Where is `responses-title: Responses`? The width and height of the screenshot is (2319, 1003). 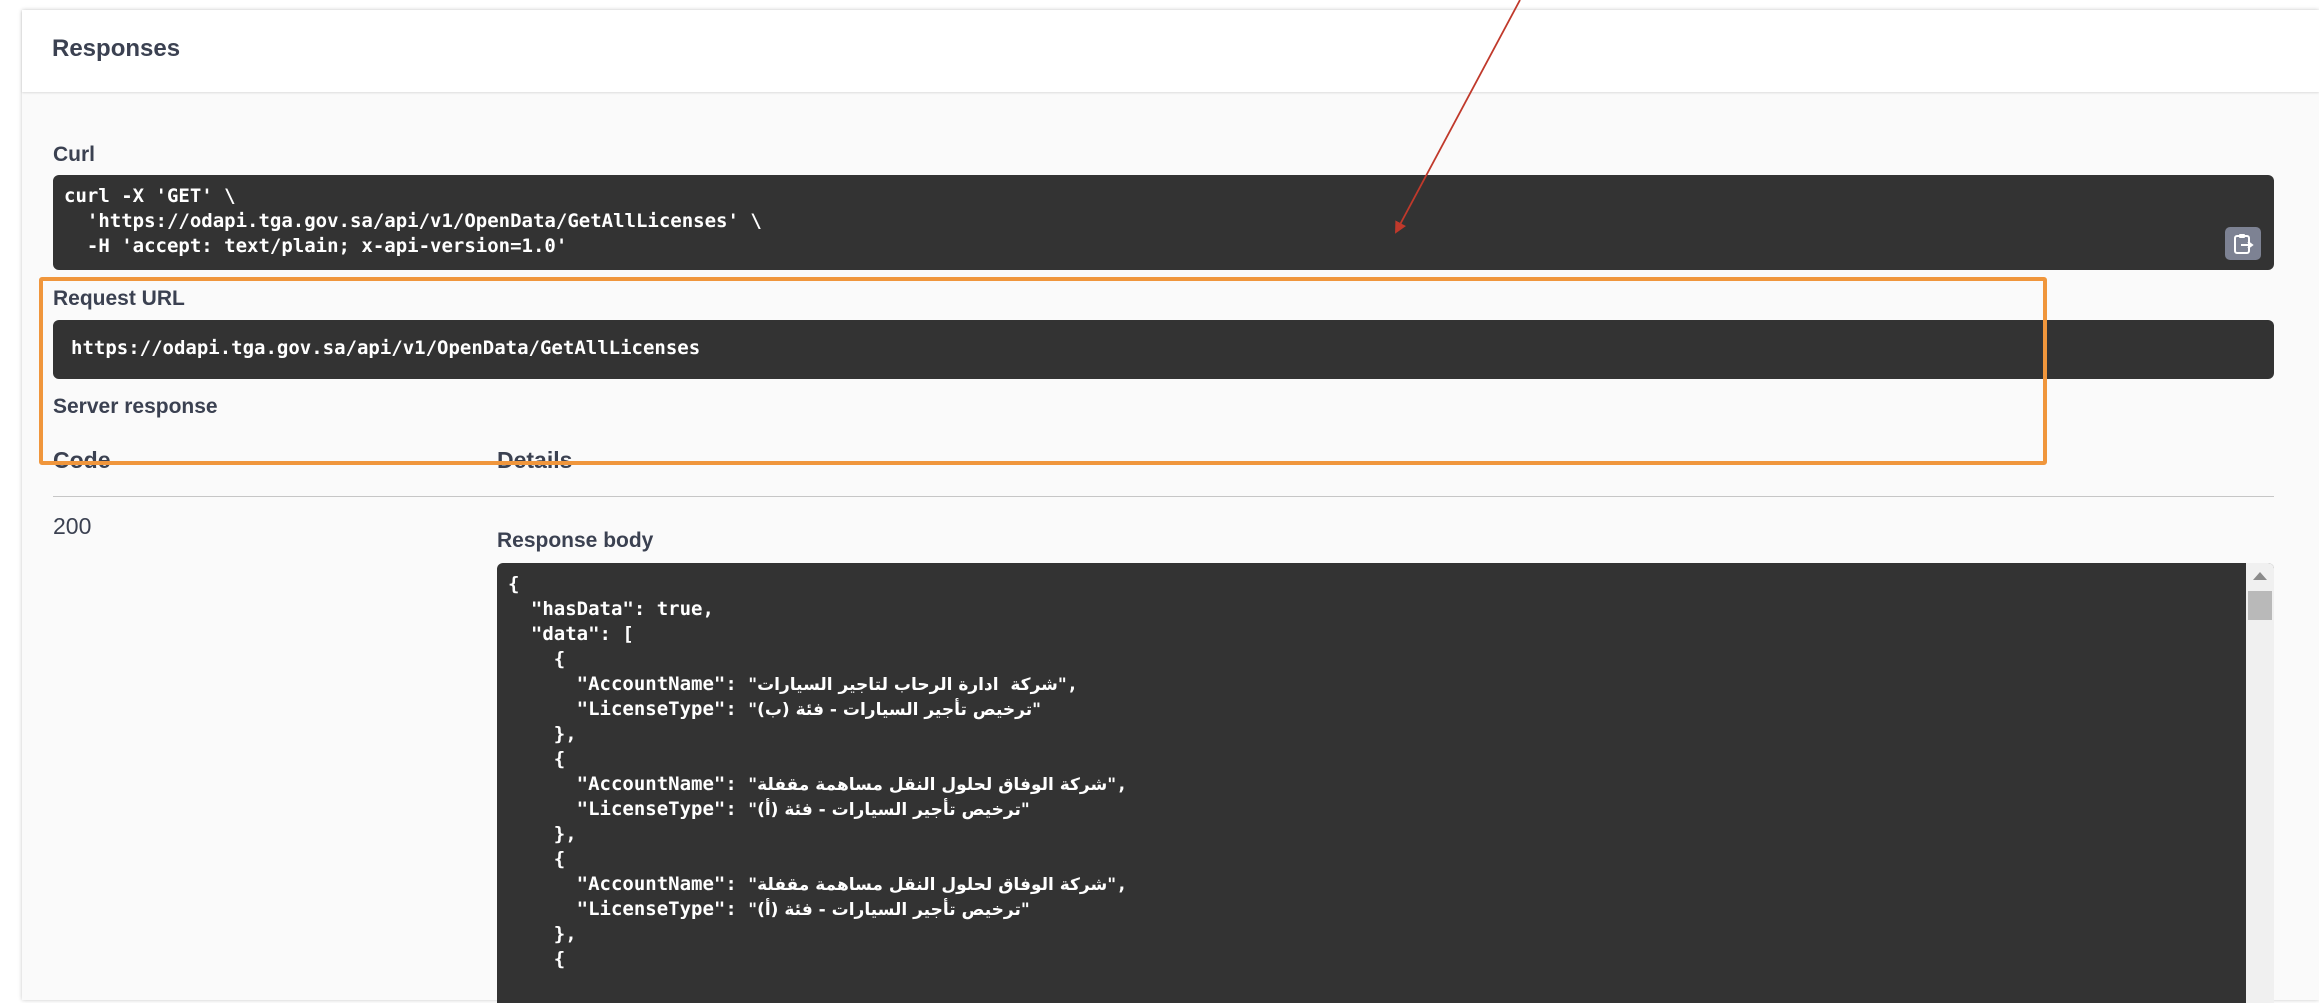
responses-title: Responses is located at coordinates (116, 48).